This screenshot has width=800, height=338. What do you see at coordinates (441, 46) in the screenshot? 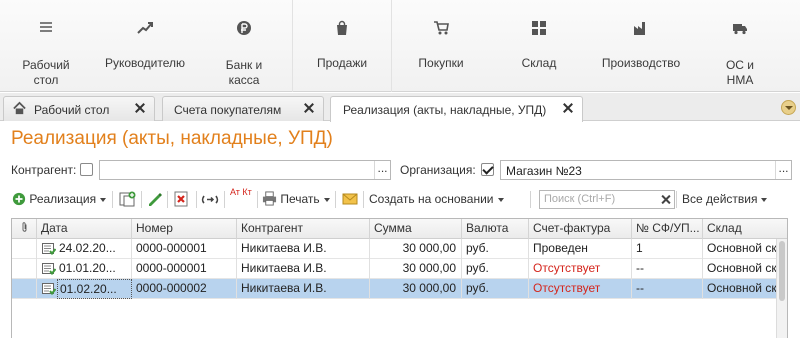
I see `section-purchases: Покупки` at bounding box center [441, 46].